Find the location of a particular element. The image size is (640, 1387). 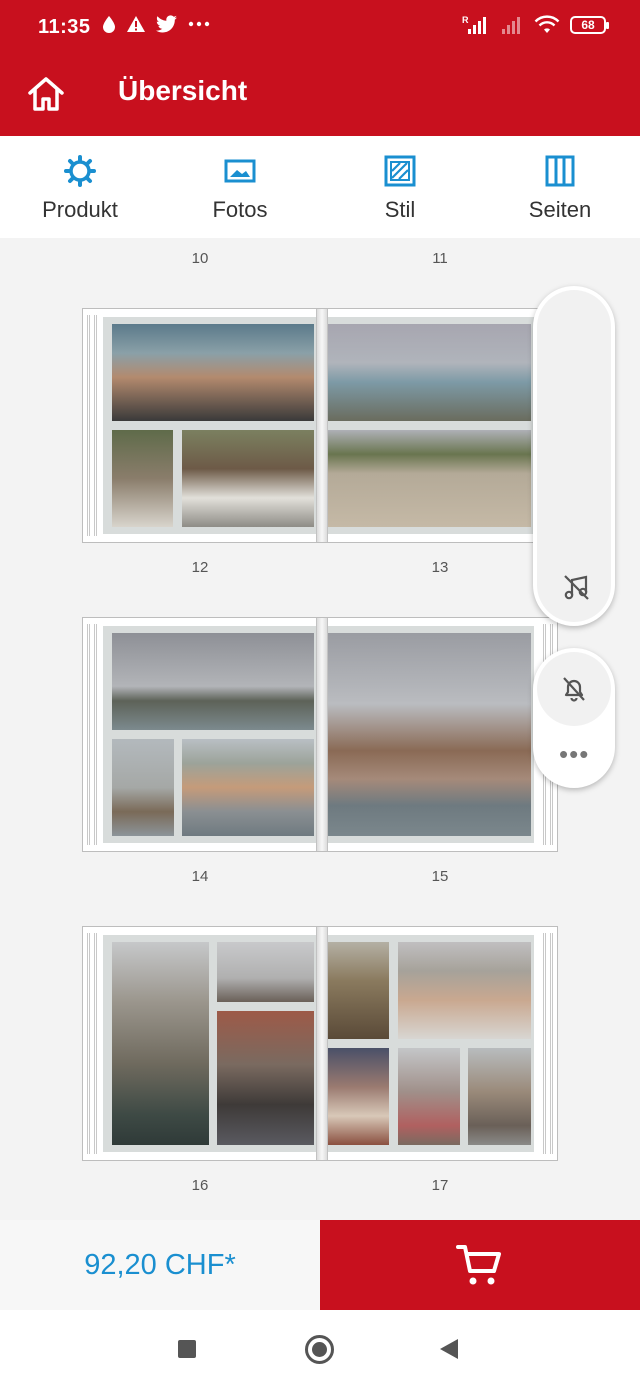

music-off-icon is located at coordinates (576, 587).